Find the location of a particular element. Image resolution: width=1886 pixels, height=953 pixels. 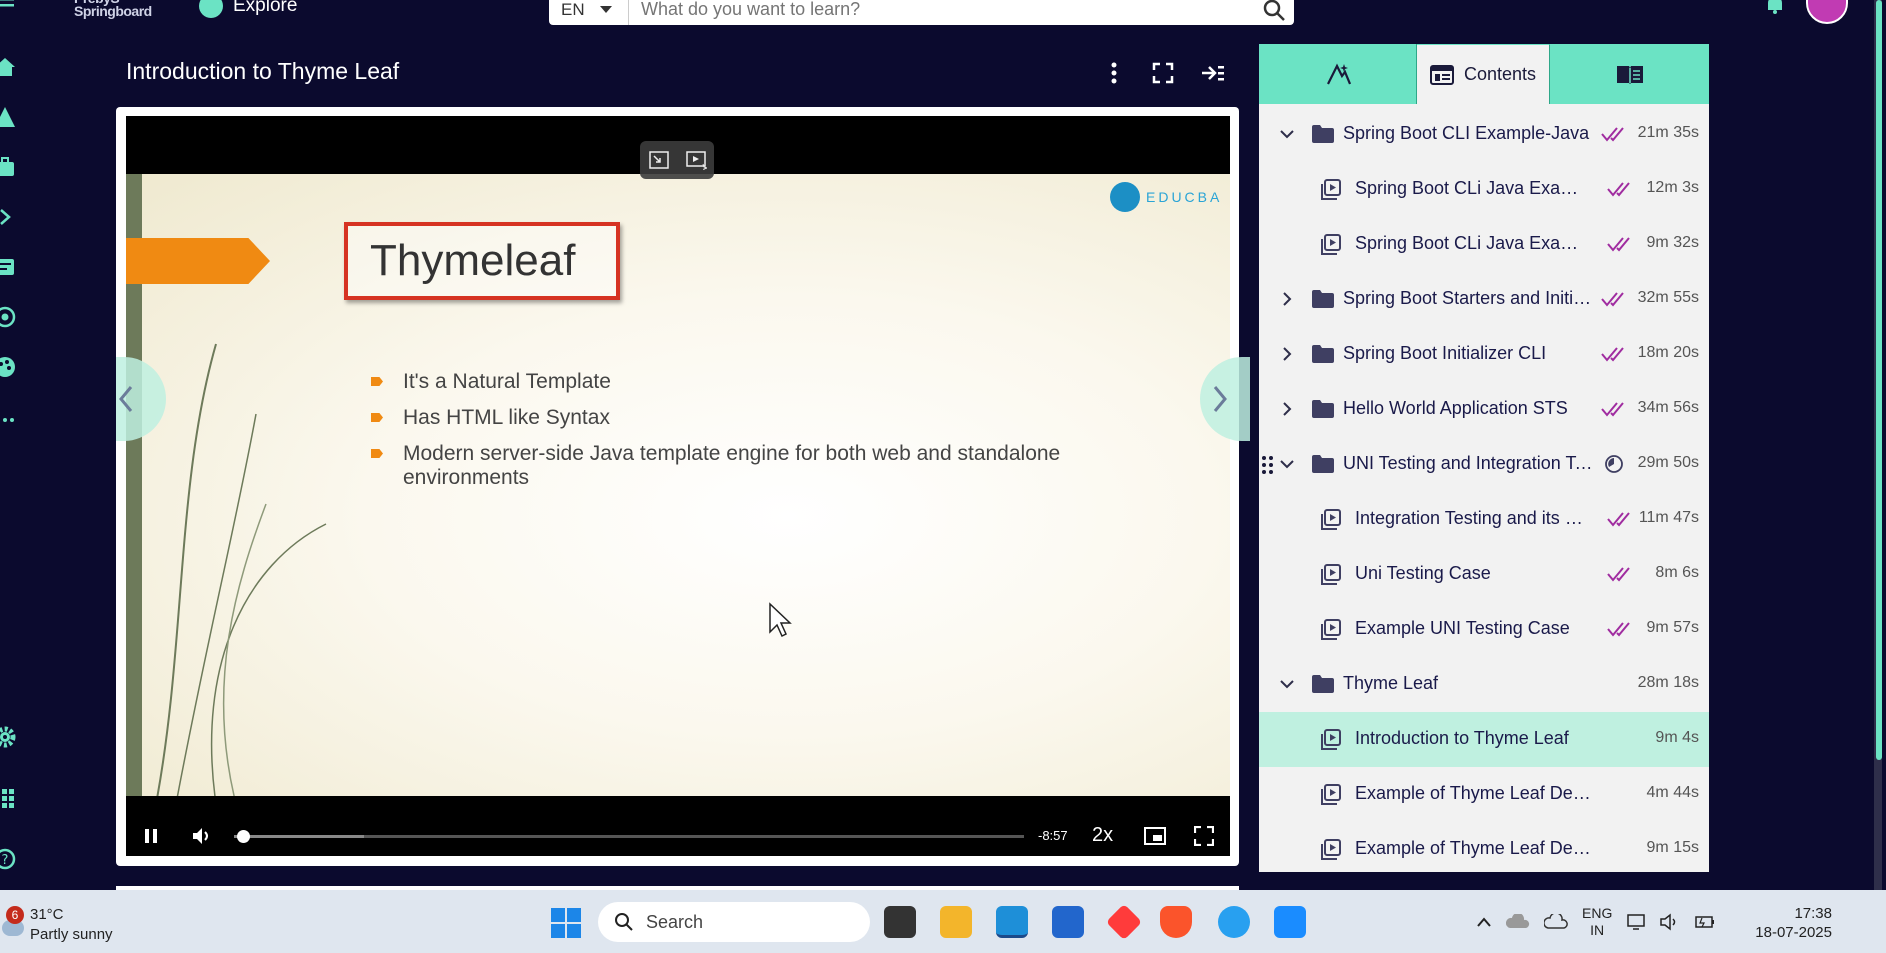

drag-handle-icon is located at coordinates (1268, 465).